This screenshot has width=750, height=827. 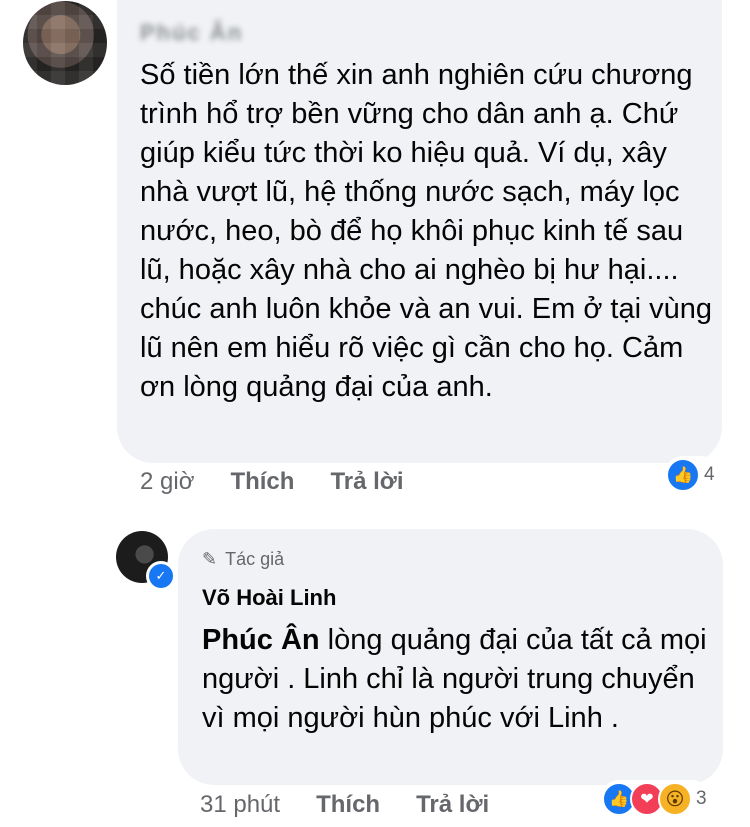 I want to click on reply-actions: 31 phút Thích Trả lời, so click(x=344, y=805).